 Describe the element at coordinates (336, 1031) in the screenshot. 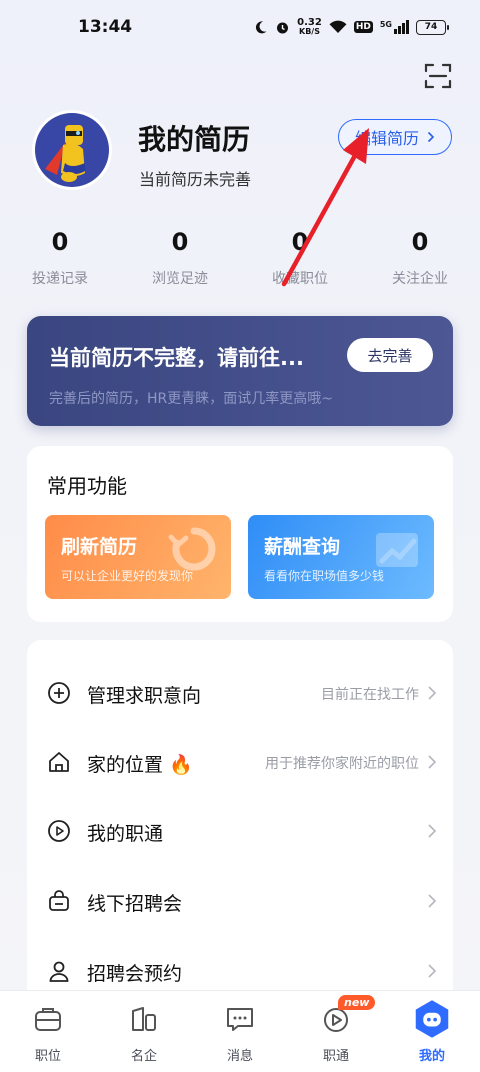

I see `tab-zhitong: new 职通` at that location.